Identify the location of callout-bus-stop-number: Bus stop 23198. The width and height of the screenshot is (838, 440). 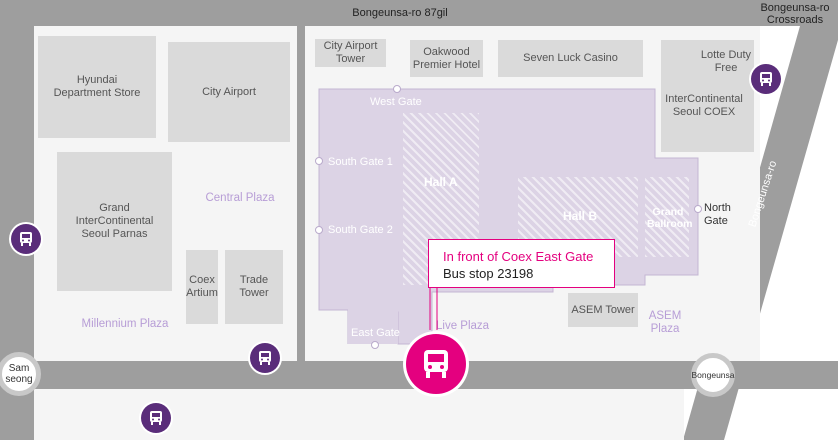
(488, 273).